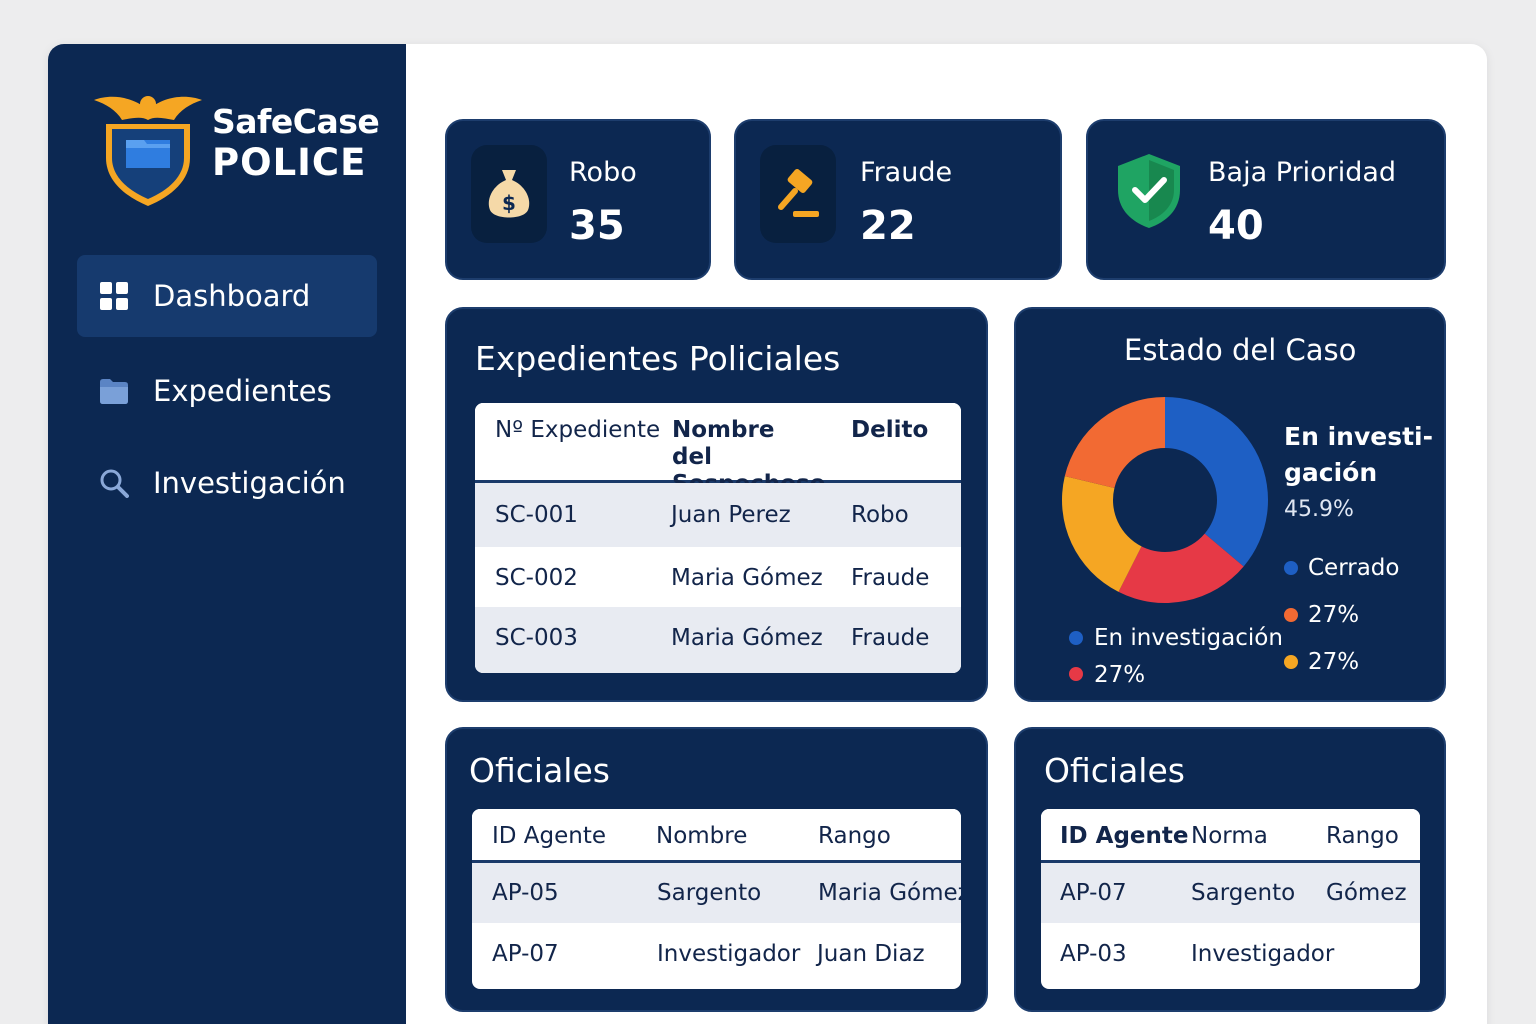  Describe the element at coordinates (1240, 350) in the screenshot. I see `panel-title: Estado del Caso` at that location.